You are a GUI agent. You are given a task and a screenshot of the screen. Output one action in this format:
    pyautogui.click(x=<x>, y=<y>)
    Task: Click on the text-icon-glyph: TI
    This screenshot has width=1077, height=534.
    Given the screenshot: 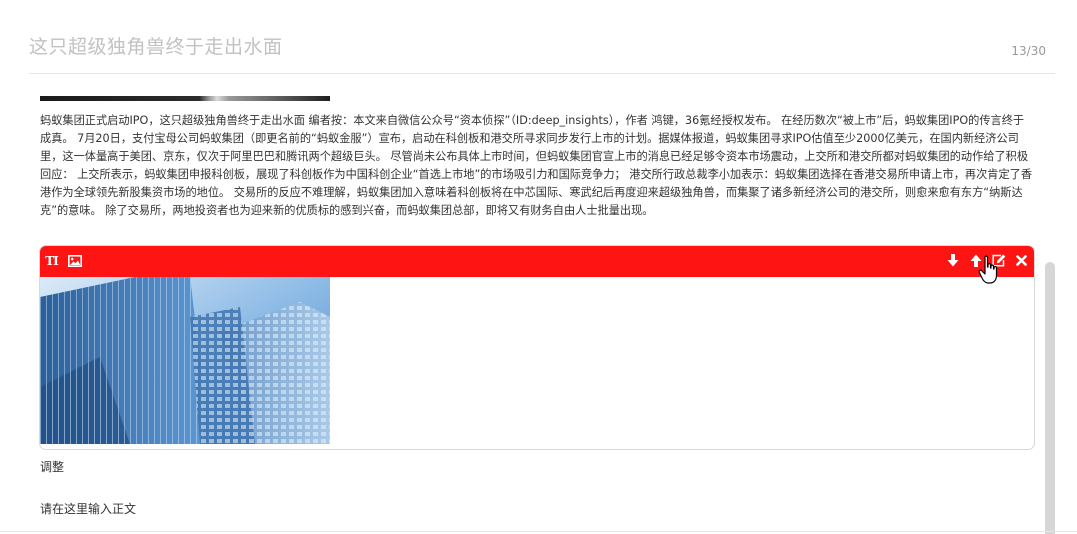 What is the action you would take?
    pyautogui.click(x=52, y=260)
    